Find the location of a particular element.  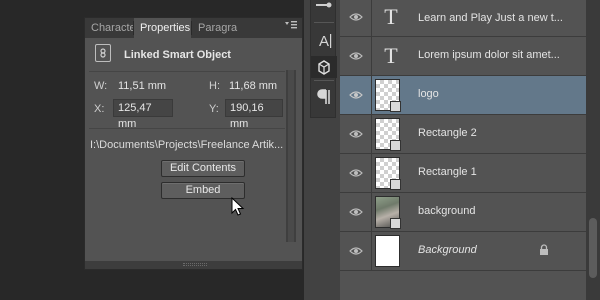

width-value: 11,51 mm is located at coordinates (142, 86).